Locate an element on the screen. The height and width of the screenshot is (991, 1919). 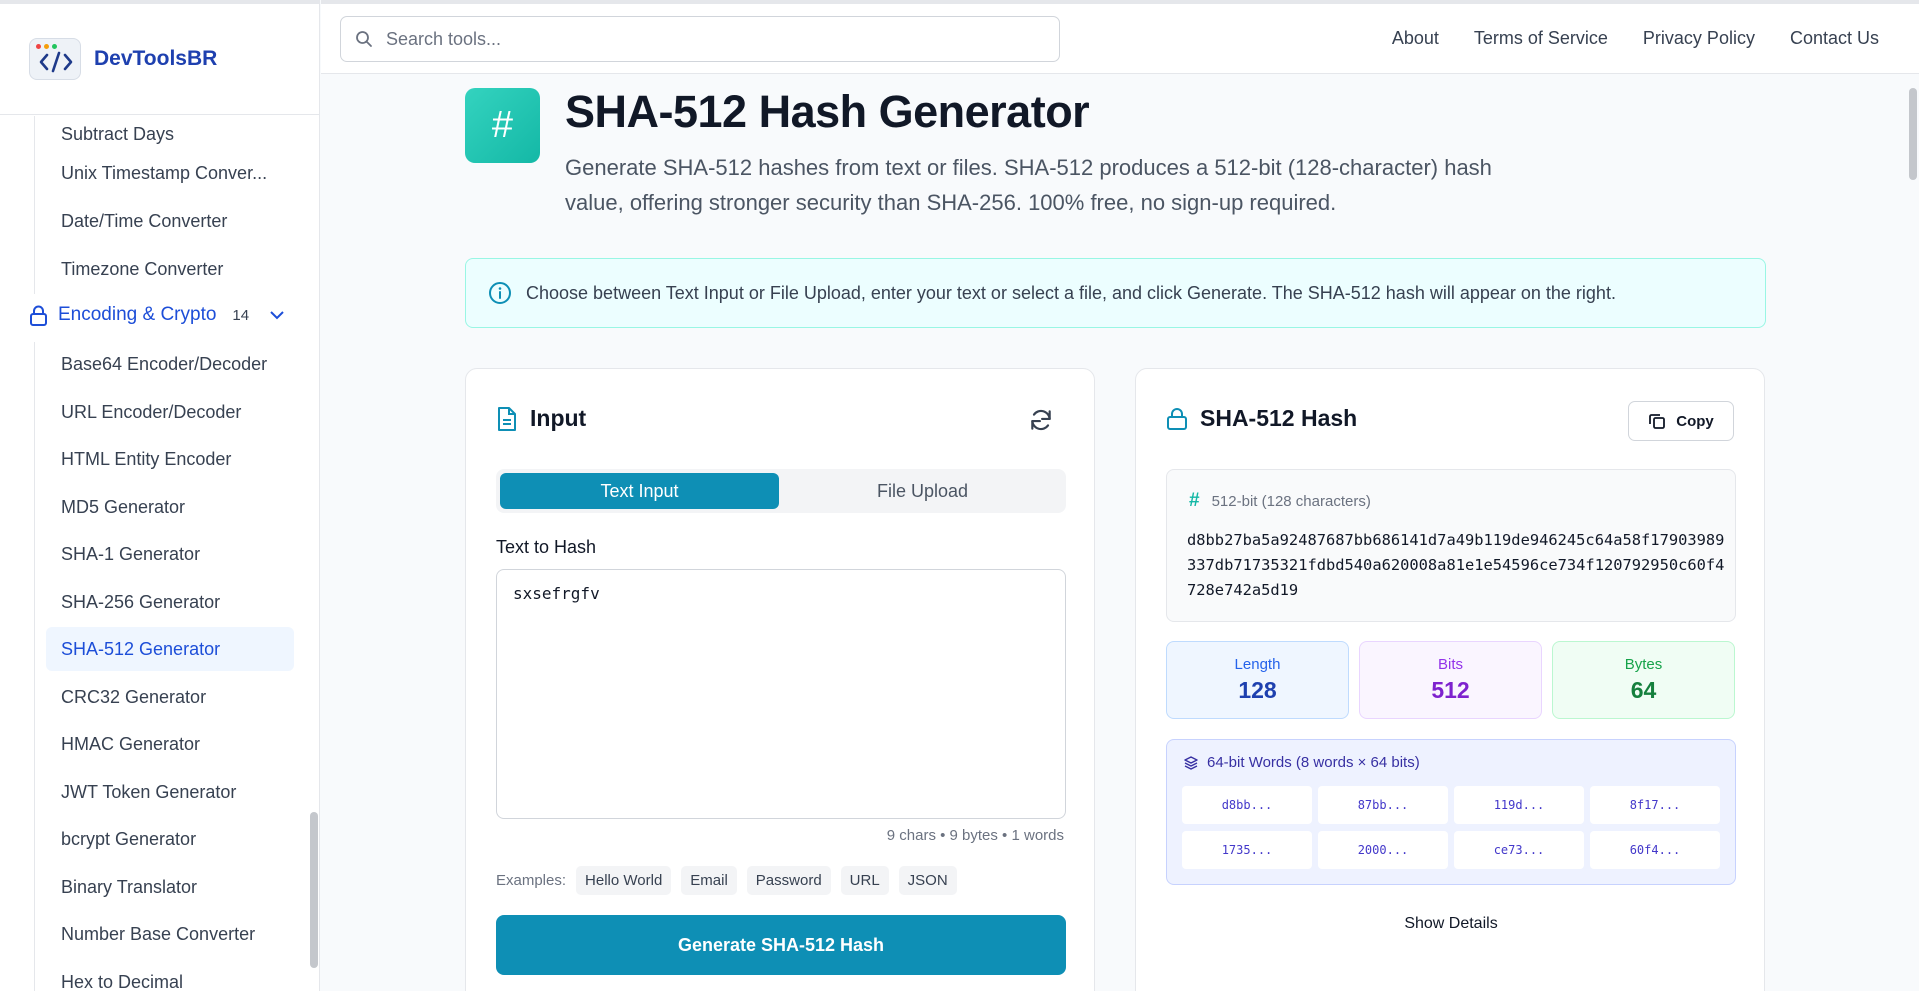
sidebar-item-timezone-converter: Timezone Converter is located at coordinates (170, 269).